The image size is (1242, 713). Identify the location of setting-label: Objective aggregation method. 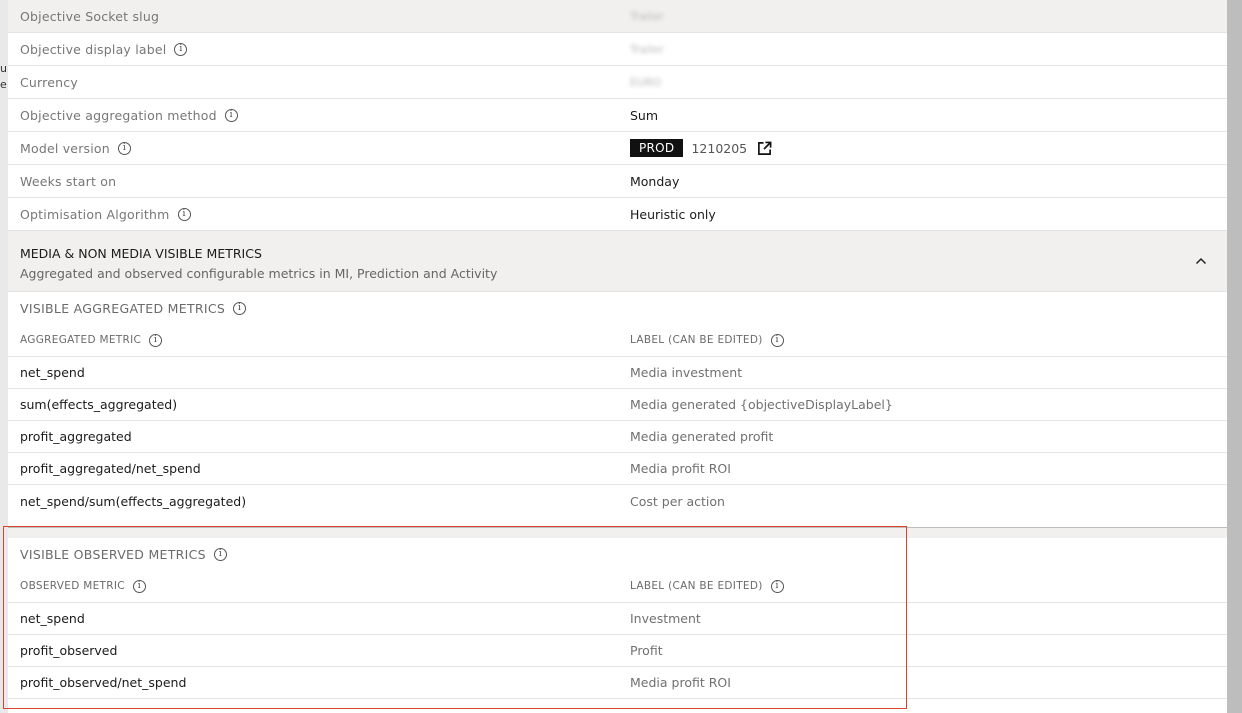
(118, 115).